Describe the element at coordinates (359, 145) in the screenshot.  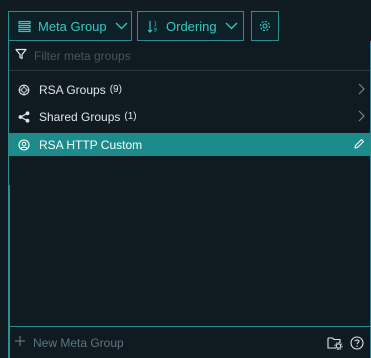
I see `edit-pencil-icon` at that location.